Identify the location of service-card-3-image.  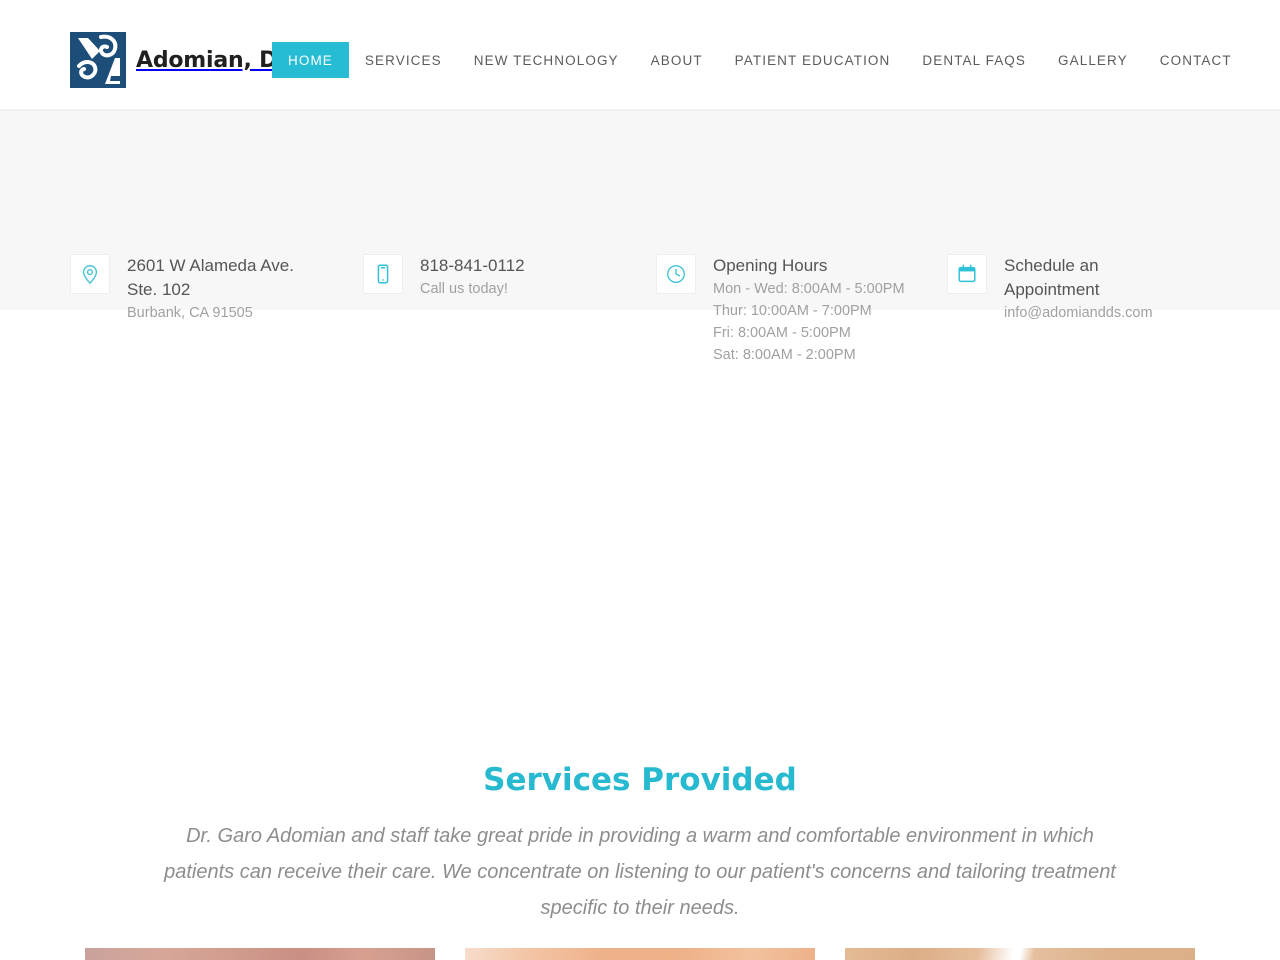
(1020, 954).